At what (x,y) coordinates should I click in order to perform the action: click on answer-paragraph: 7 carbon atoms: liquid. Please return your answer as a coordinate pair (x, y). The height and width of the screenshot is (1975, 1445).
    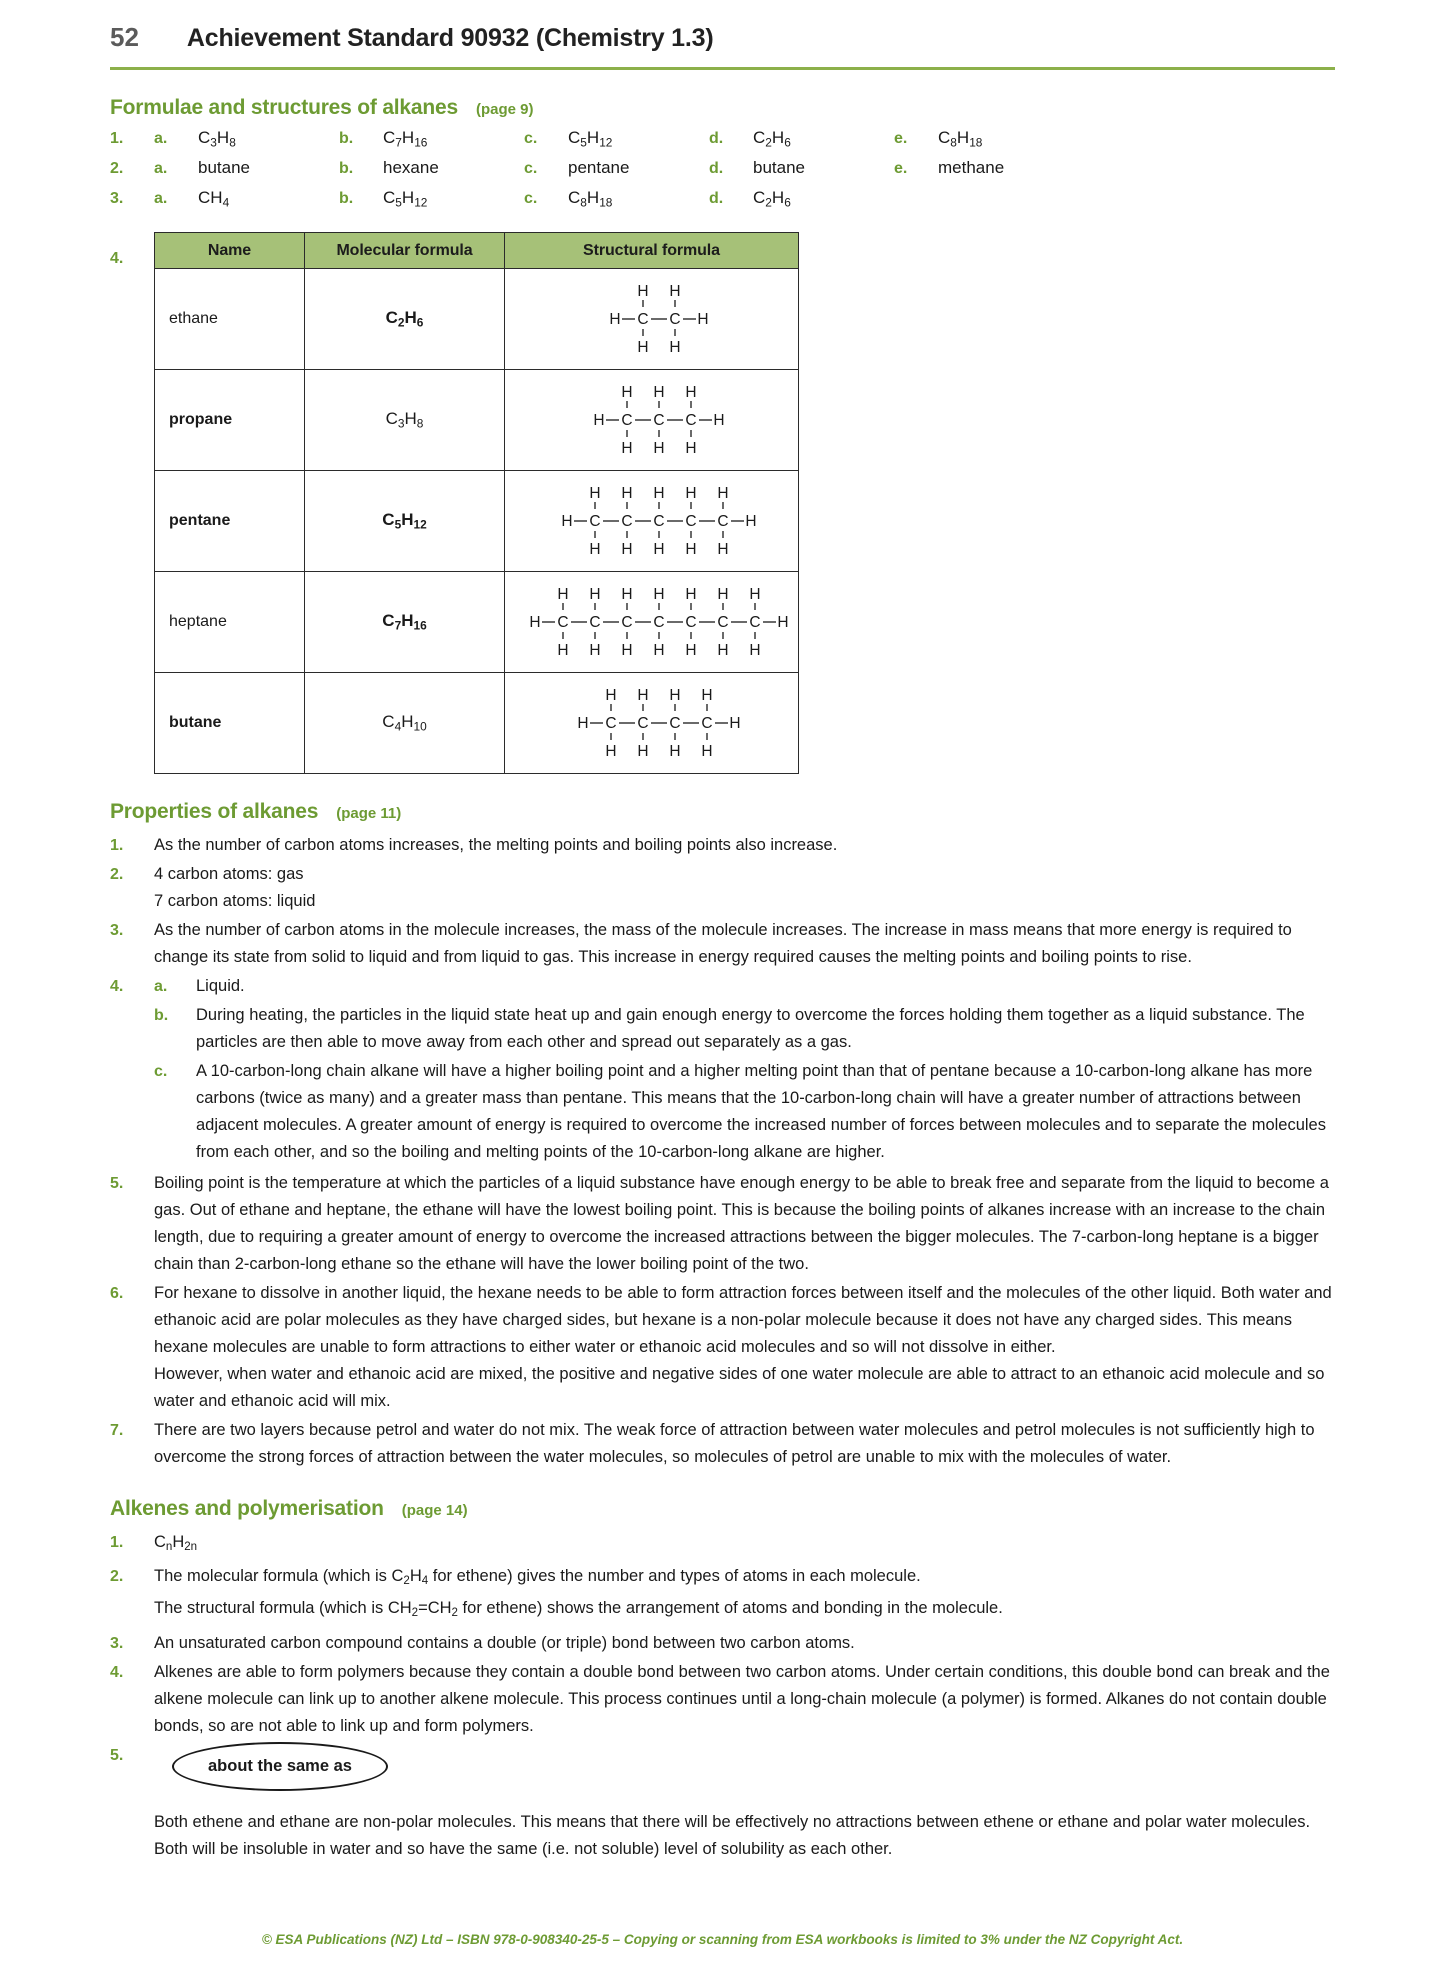
    Looking at the image, I should click on (235, 901).